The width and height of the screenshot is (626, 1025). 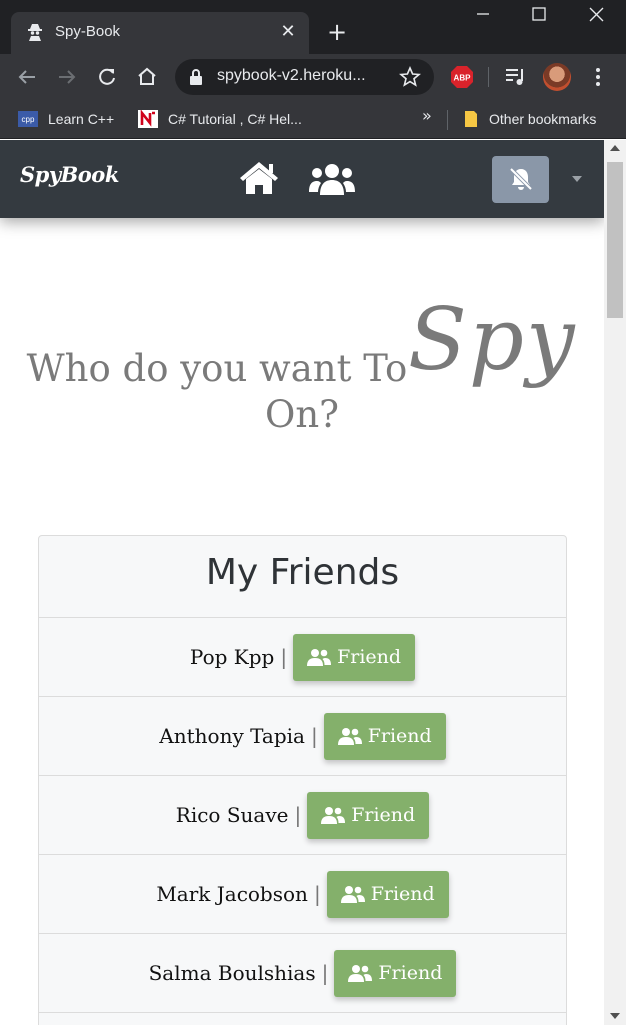 I want to click on cpp-icon: cpp, so click(x=28, y=119).